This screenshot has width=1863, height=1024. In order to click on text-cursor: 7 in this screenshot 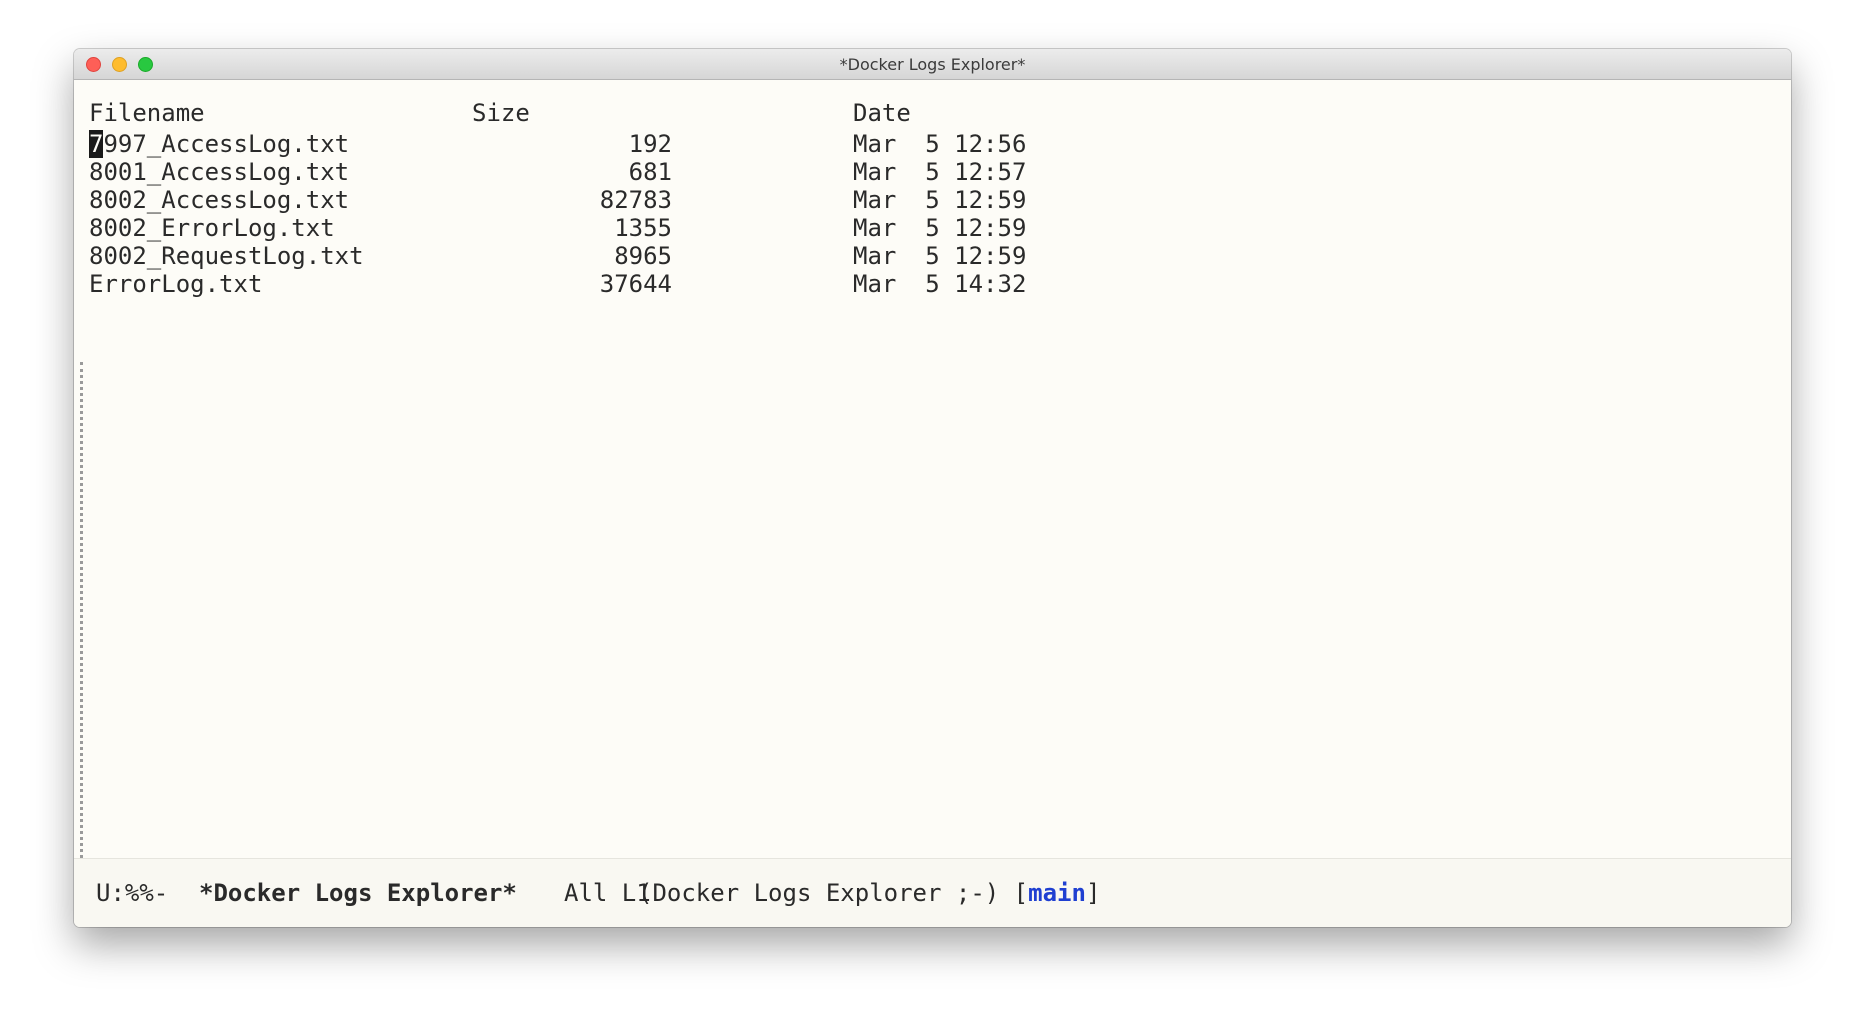, I will do `click(96, 144)`.